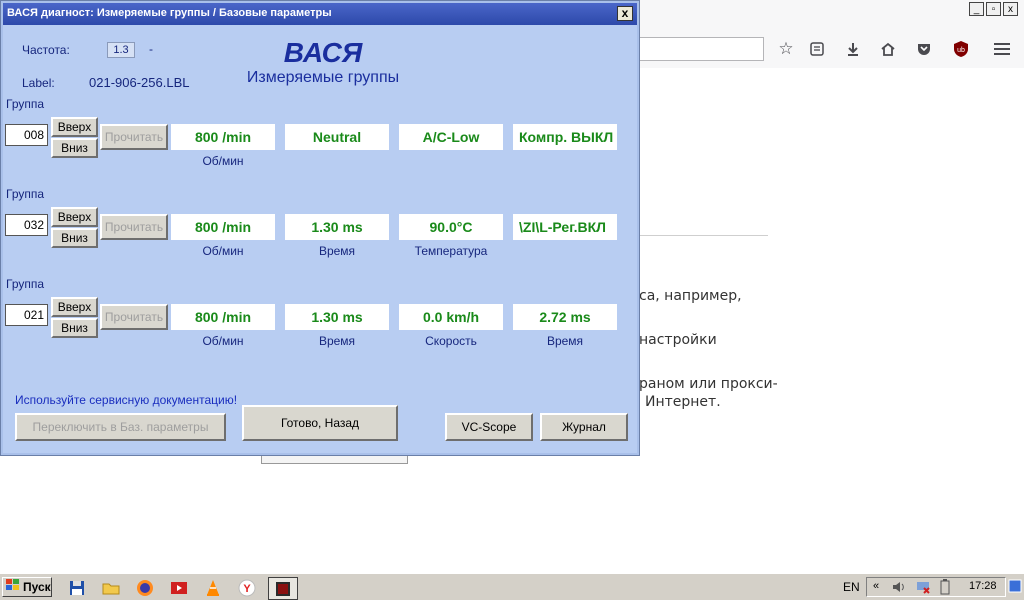  I want to click on active-app-button, so click(283, 588).